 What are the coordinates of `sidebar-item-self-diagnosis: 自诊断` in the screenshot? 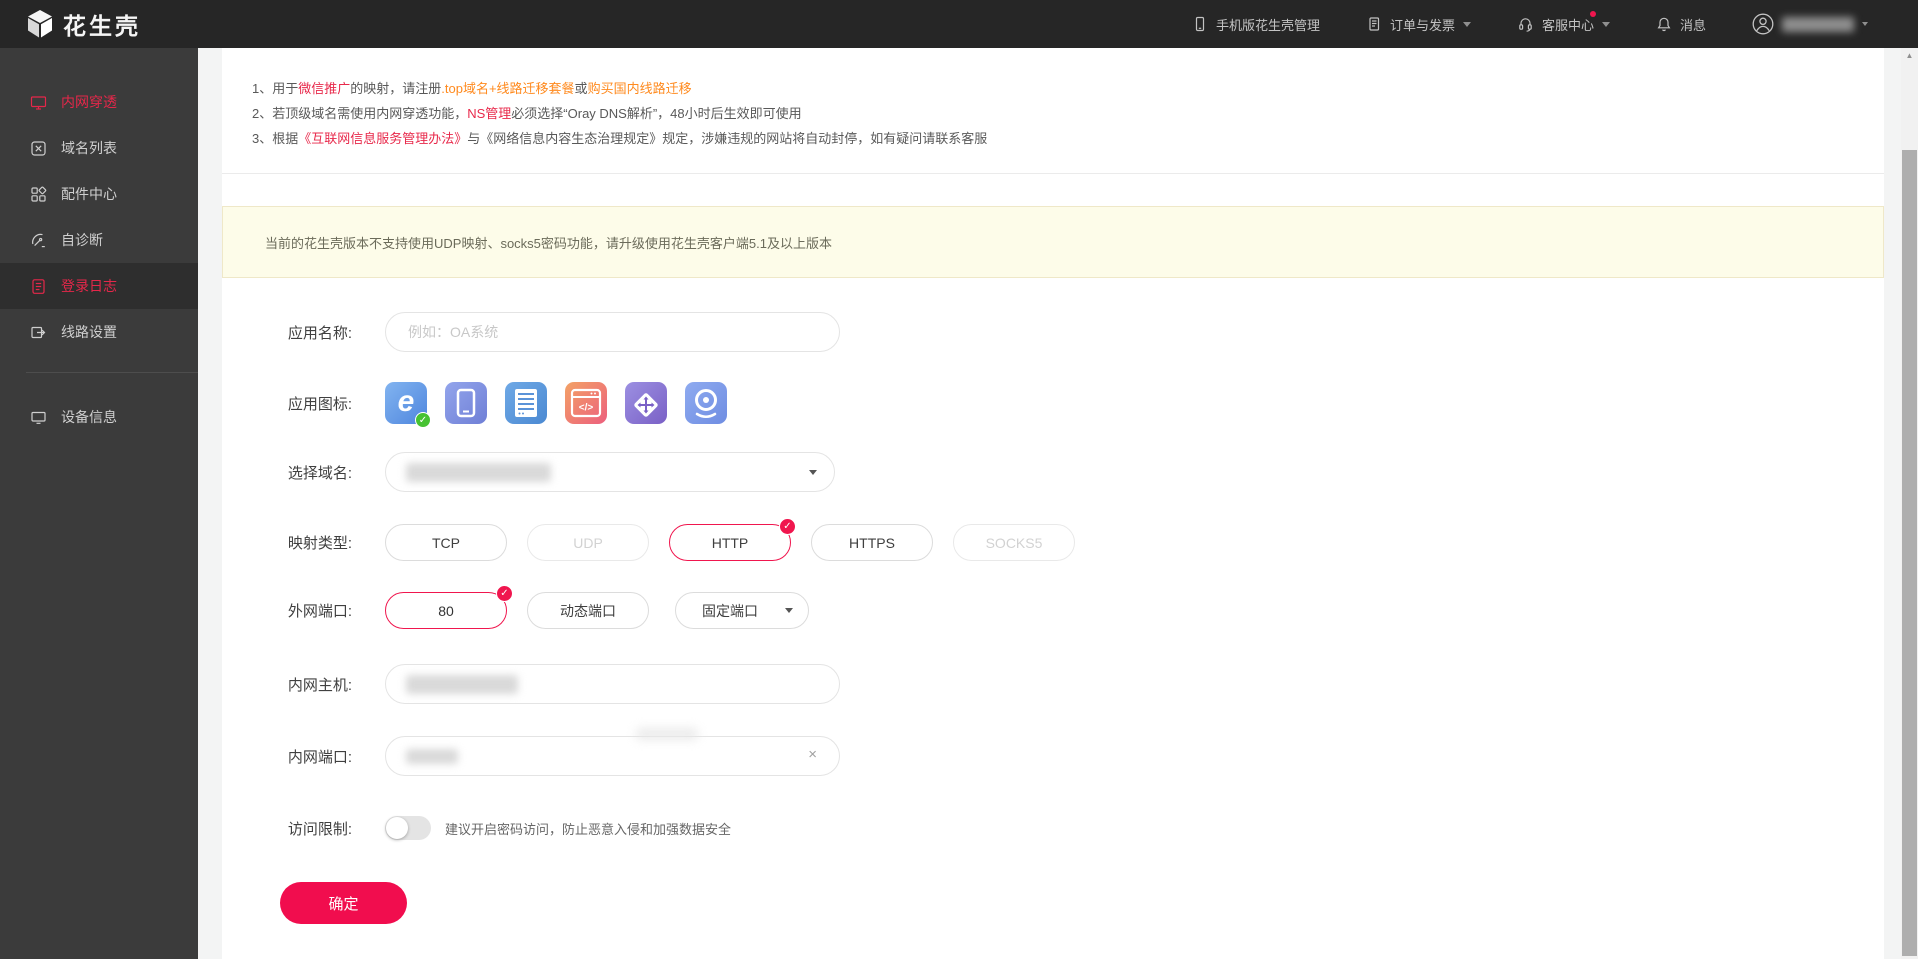 It's located at (99, 240).